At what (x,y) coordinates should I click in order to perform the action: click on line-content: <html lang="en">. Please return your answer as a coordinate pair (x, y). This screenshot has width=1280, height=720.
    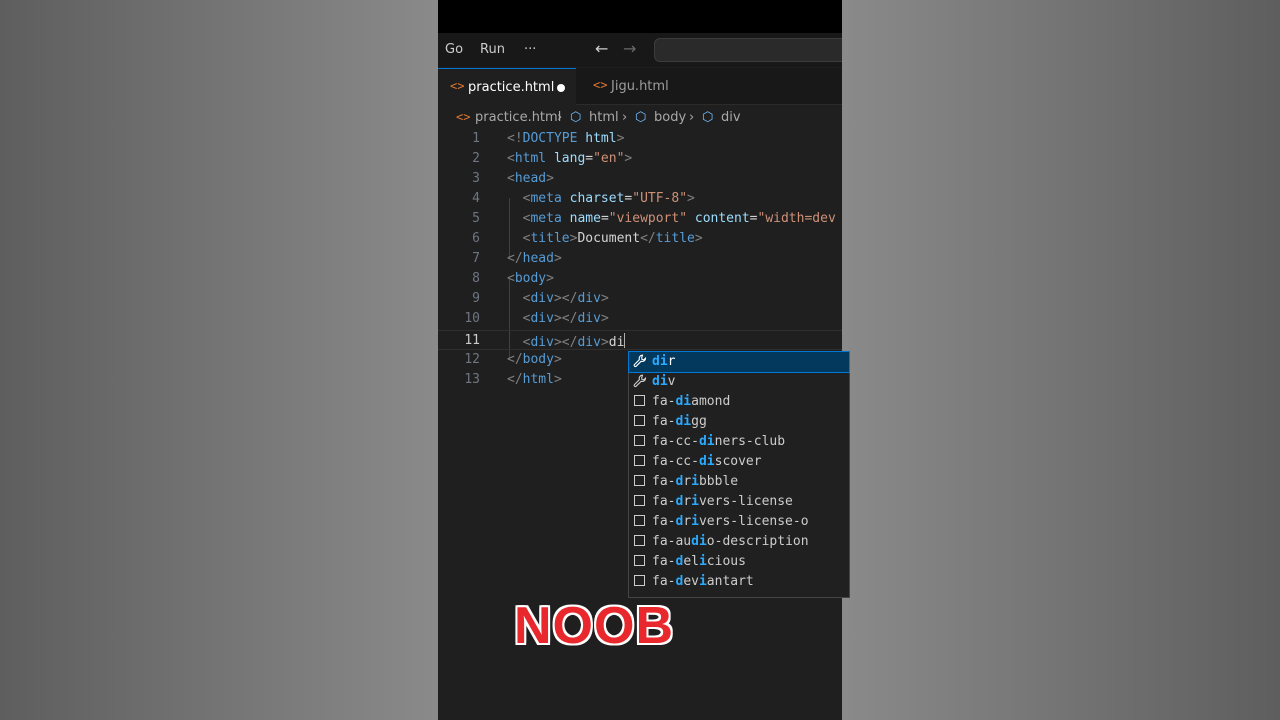
    Looking at the image, I should click on (570, 158).